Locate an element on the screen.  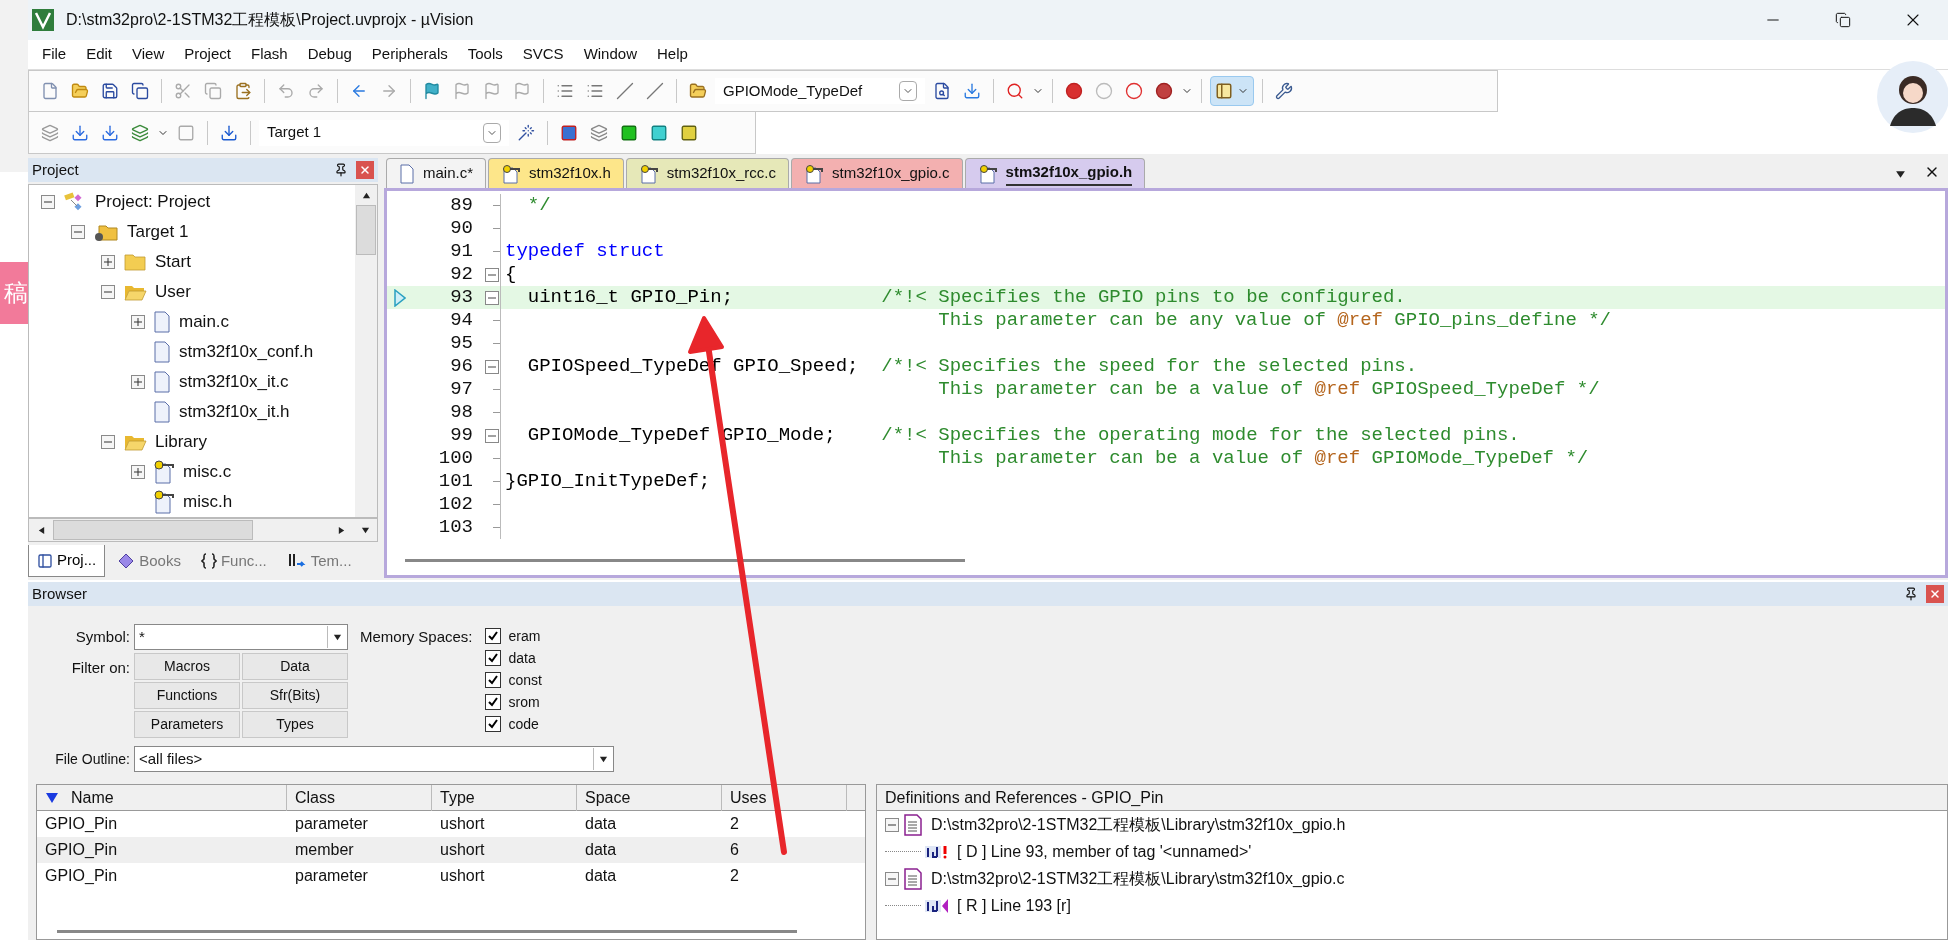
menu-item: Project is located at coordinates (207, 54).